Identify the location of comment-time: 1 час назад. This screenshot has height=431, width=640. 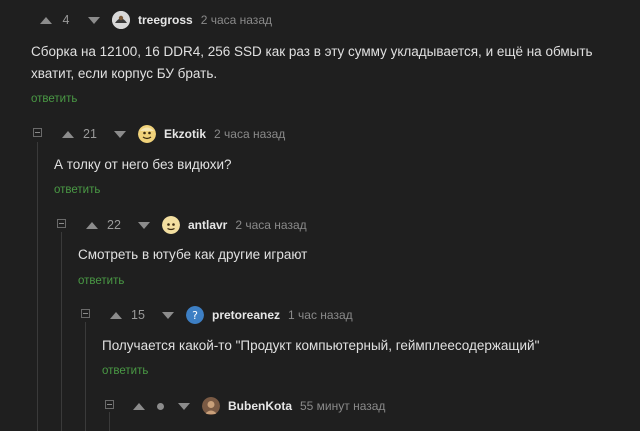
(320, 315).